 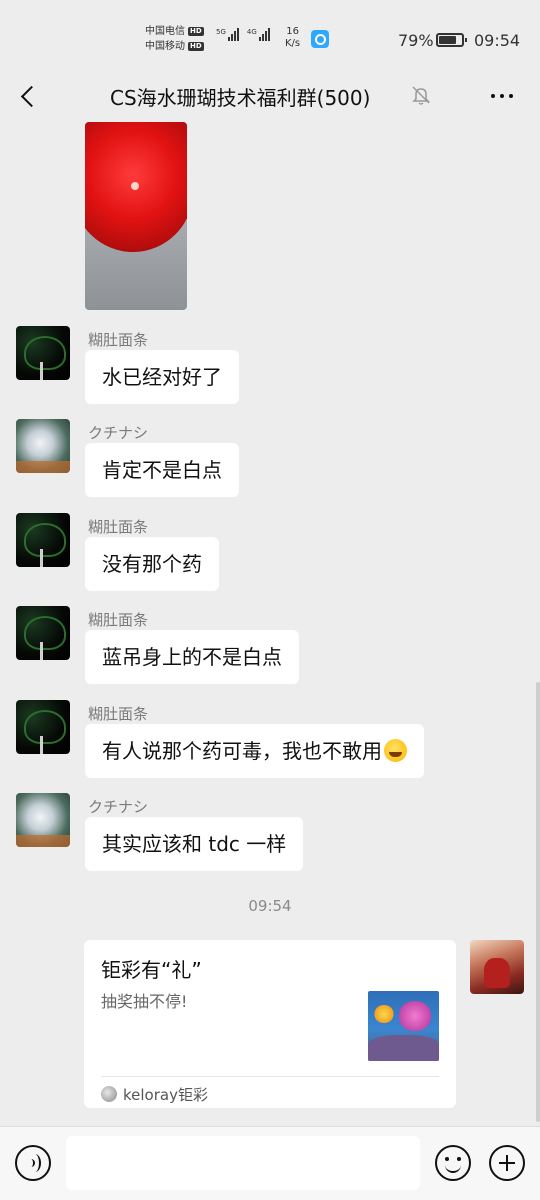 What do you see at coordinates (251, 32) in the screenshot?
I see `network-type: 4G` at bounding box center [251, 32].